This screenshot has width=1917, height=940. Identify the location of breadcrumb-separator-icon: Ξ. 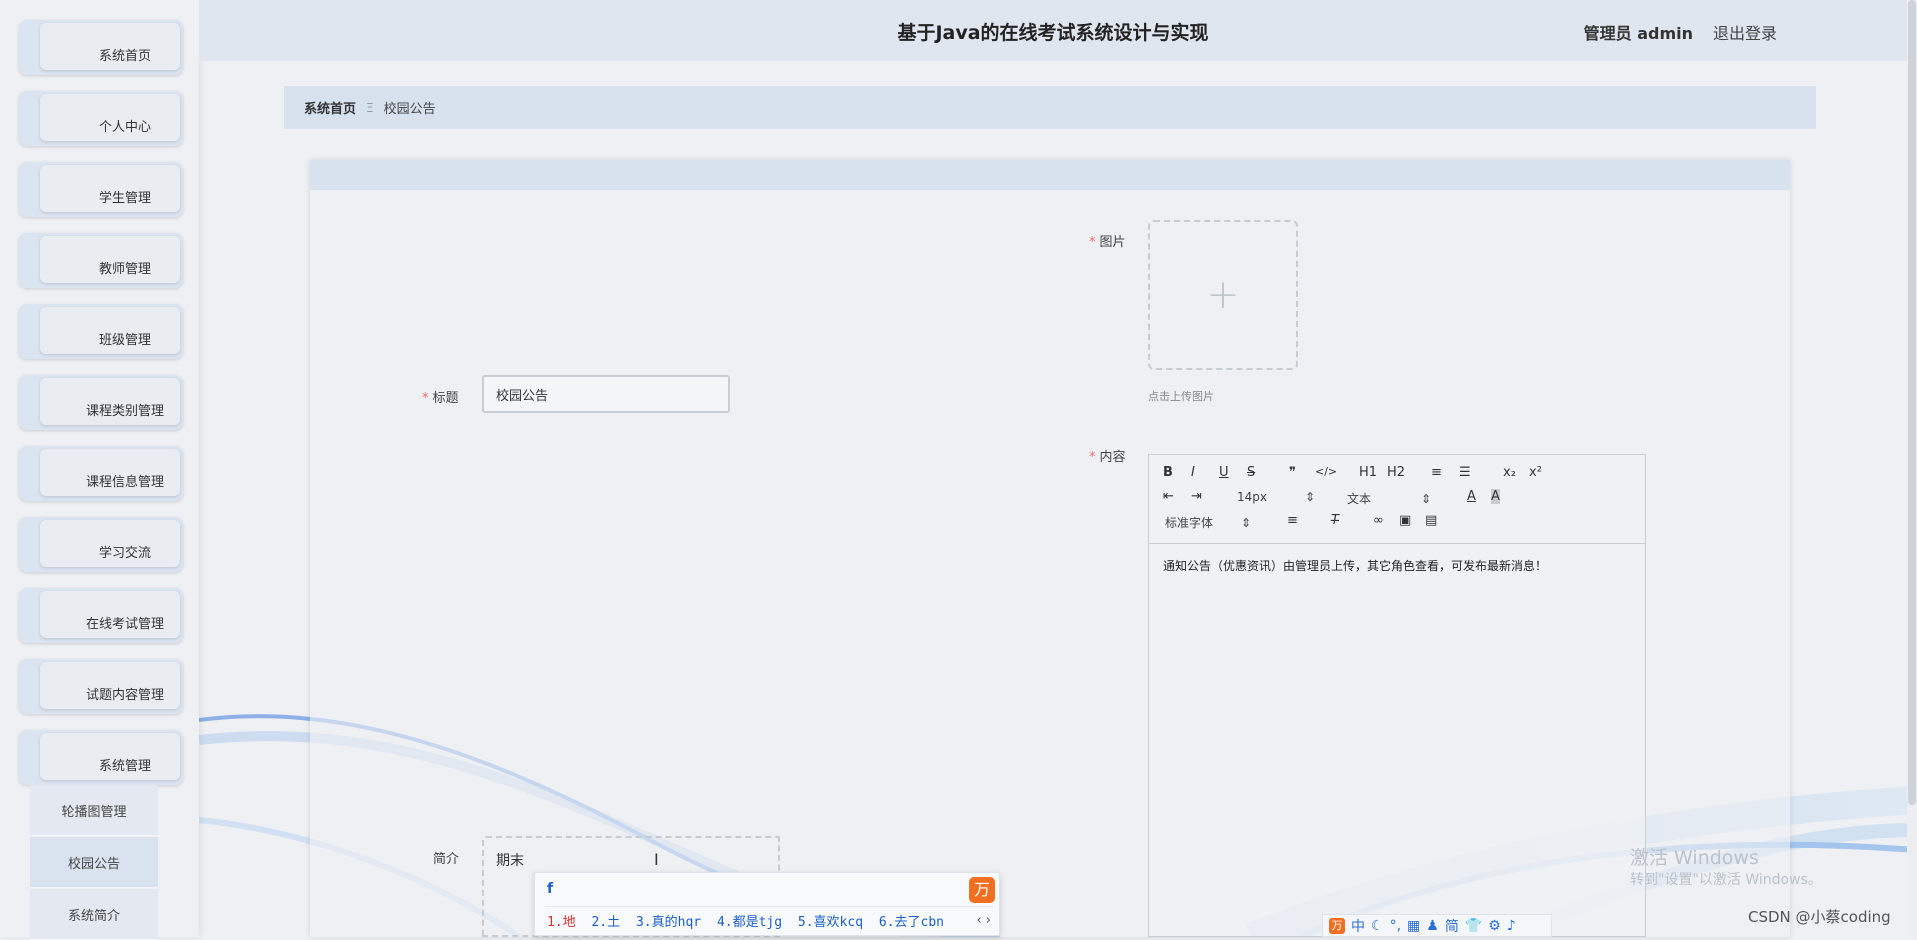
(370, 107).